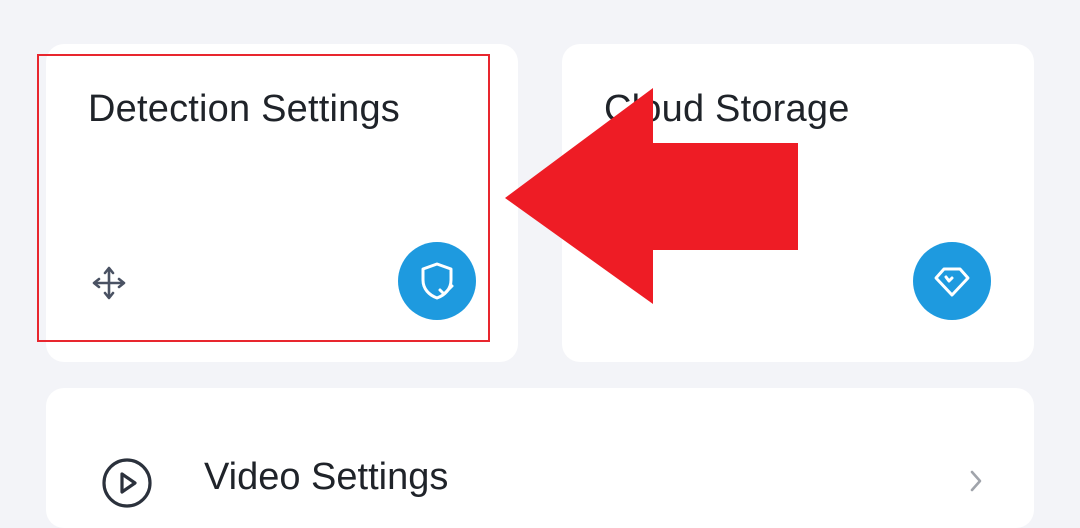  I want to click on detection-badge, so click(437, 281).